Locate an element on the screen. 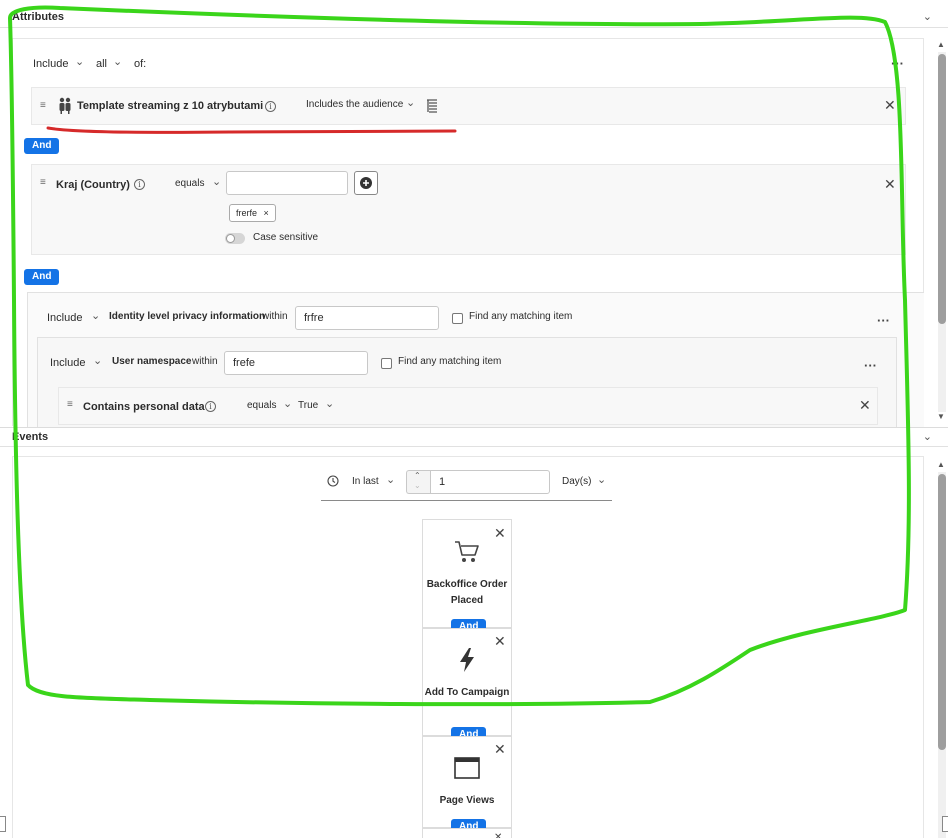 This screenshot has width=948, height=838. red-annotation-underline is located at coordinates (251, 130).